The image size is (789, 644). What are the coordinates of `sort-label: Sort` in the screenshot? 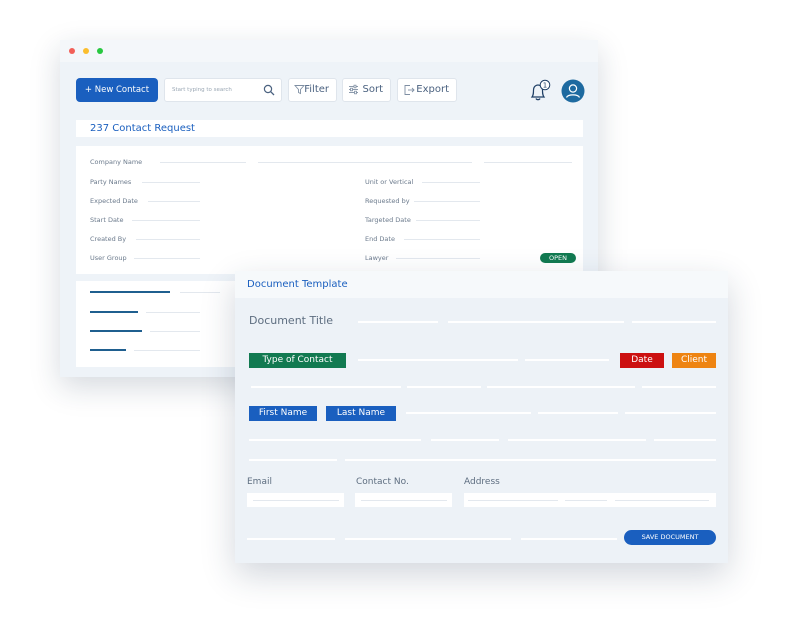 It's located at (373, 89).